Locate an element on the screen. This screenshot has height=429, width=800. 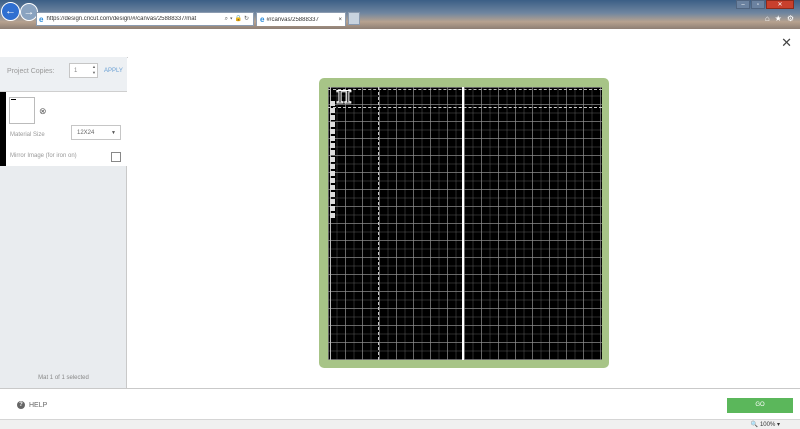
material-size-label: Material Size is located at coordinates (27, 135).